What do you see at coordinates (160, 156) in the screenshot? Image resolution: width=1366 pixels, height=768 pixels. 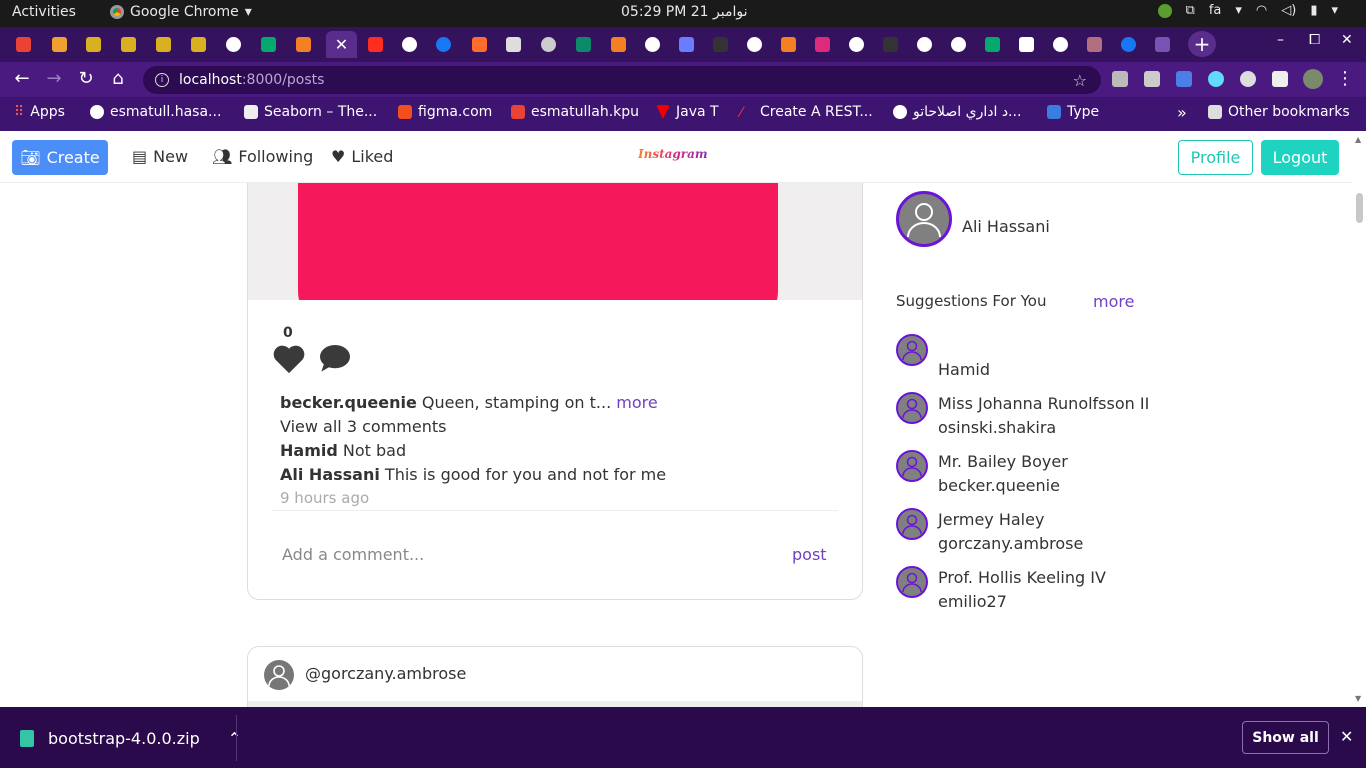 I see `nav-new: ▤ New` at bounding box center [160, 156].